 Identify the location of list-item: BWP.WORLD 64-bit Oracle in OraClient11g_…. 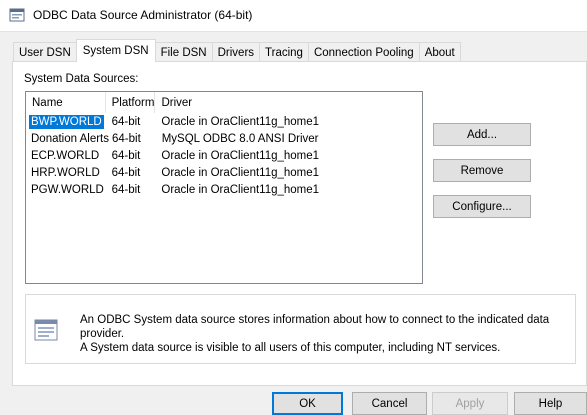
(224, 122).